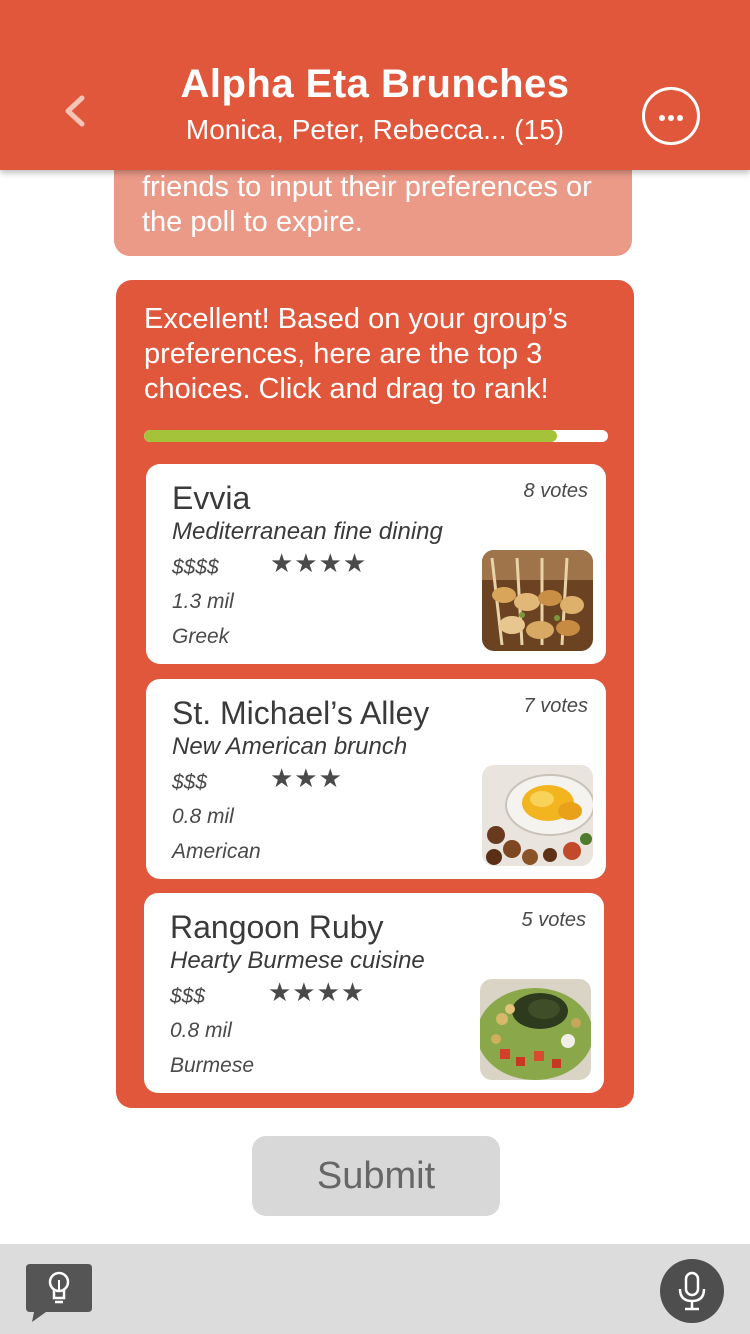 This screenshot has width=750, height=1334. Describe the element at coordinates (535, 1029) in the screenshot. I see `food-photo-tea-leaf-salad` at that location.